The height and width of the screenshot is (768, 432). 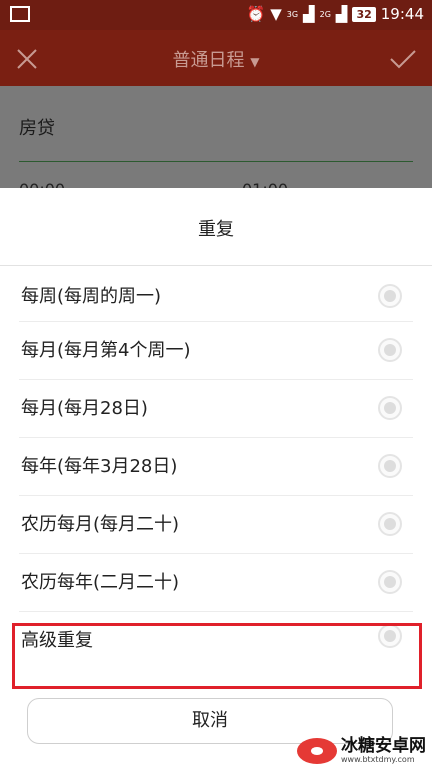 I want to click on repeat-option-yearly: 每年(每年3月28日), so click(x=216, y=467).